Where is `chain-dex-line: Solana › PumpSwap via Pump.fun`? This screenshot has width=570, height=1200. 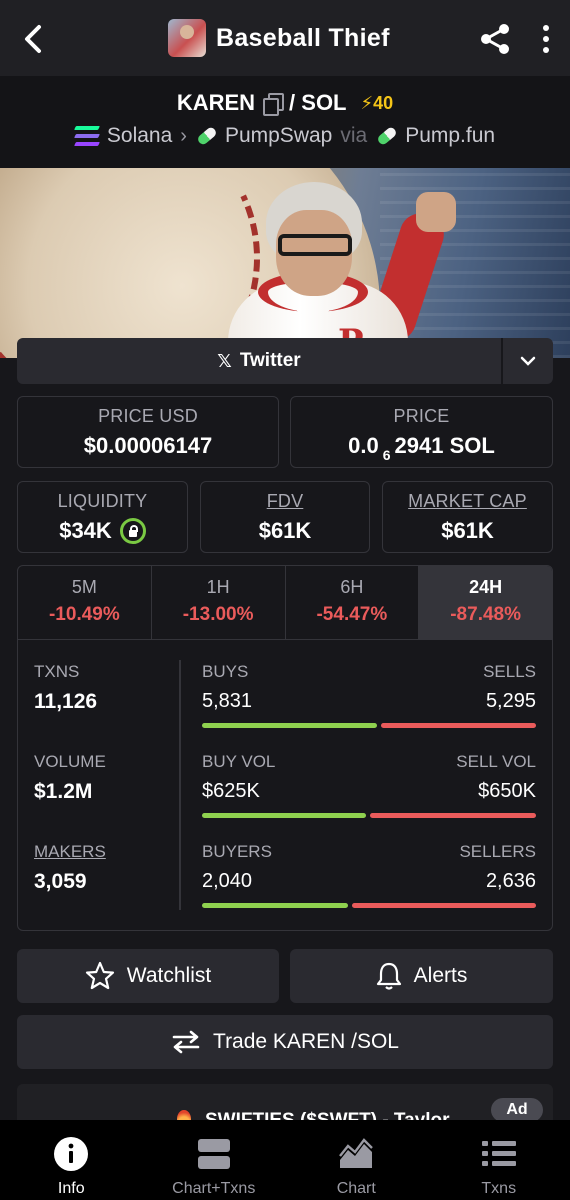
chain-dex-line: Solana › PumpSwap via Pump.fun is located at coordinates (285, 136).